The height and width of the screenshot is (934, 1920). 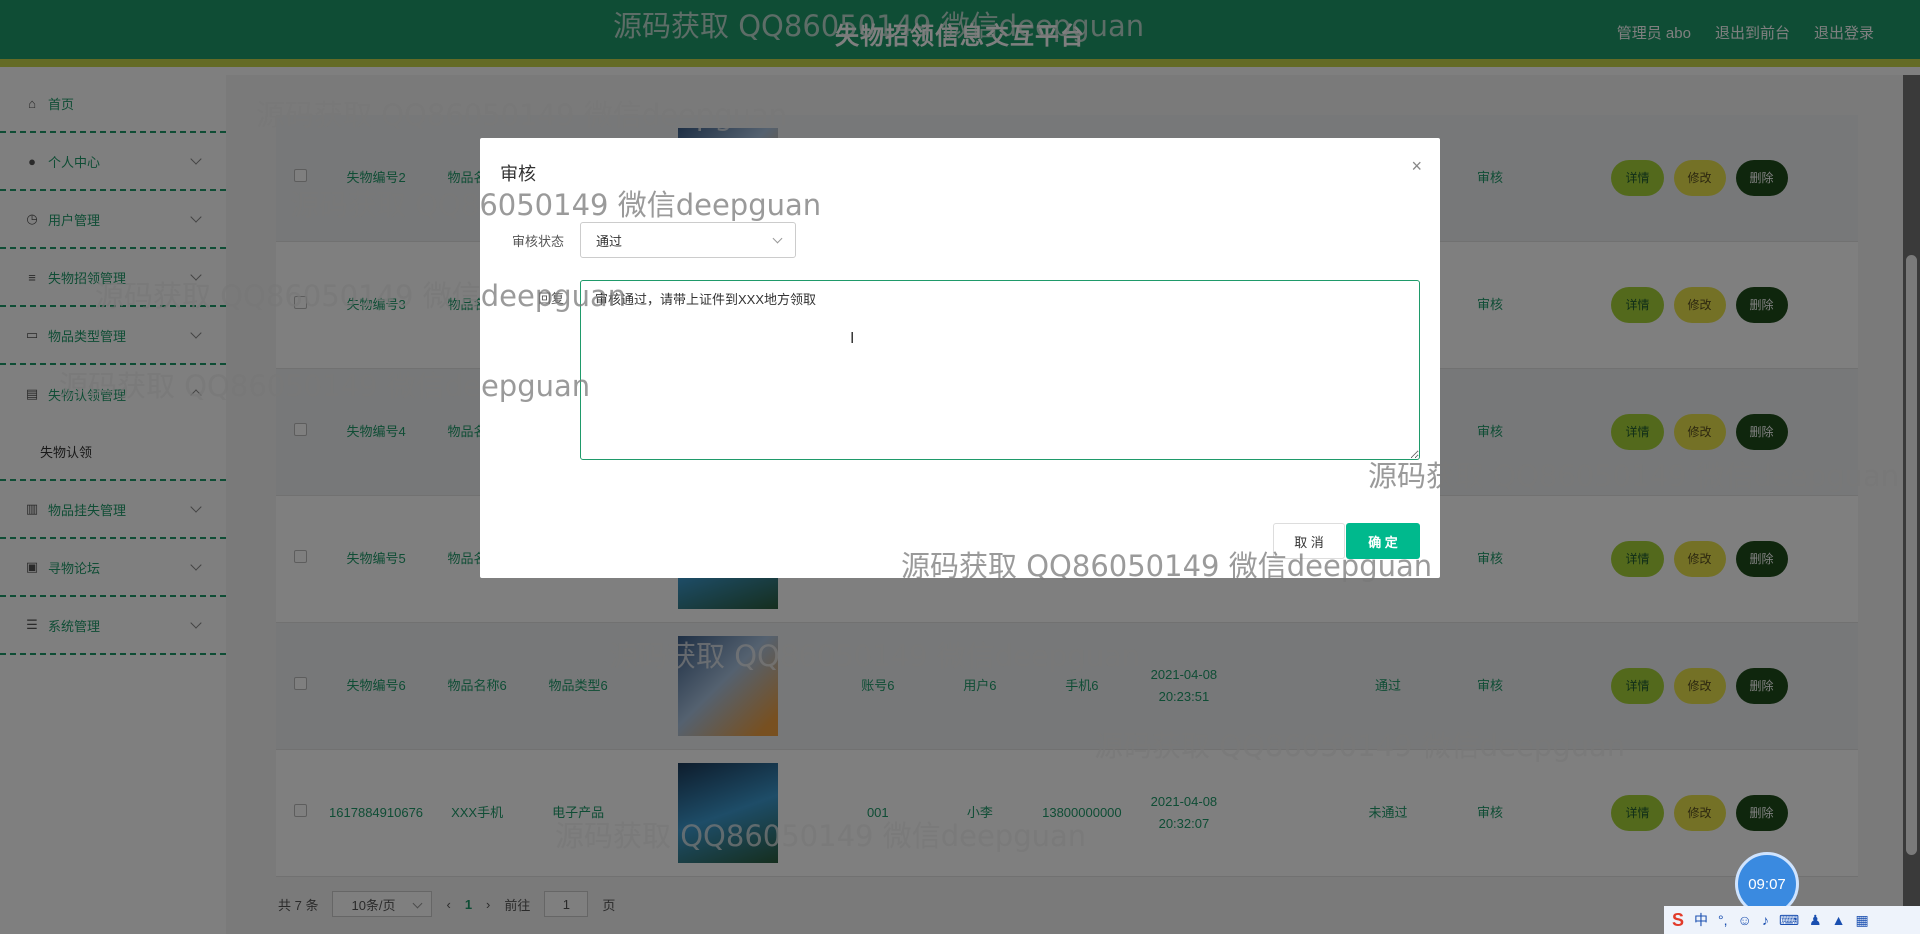 What do you see at coordinates (1678, 920) in the screenshot?
I see `sogou-logo-icon: S` at bounding box center [1678, 920].